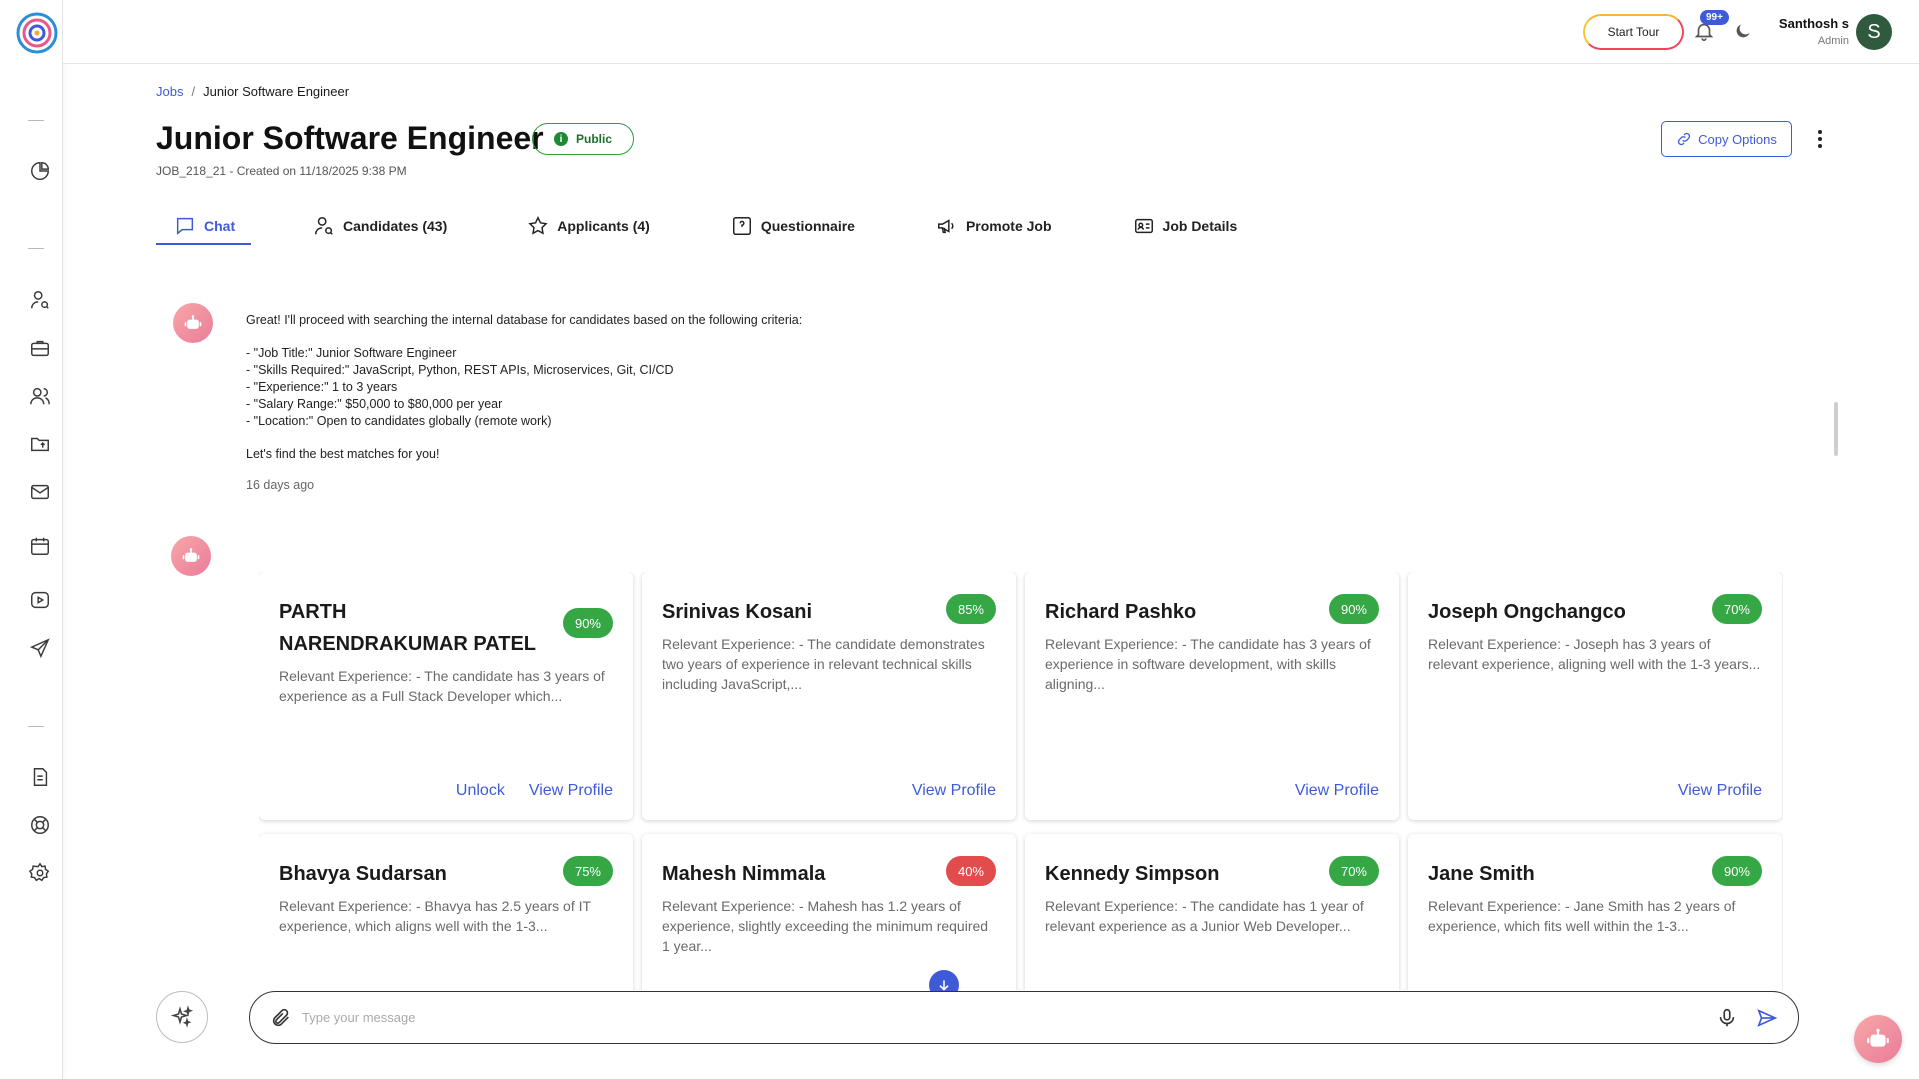 This screenshot has width=1919, height=1079. What do you see at coordinates (40, 171) in the screenshot?
I see `analytics-icon` at bounding box center [40, 171].